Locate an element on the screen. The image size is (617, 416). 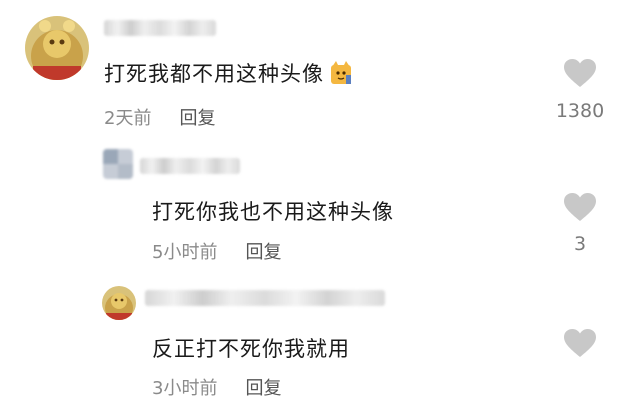
comment-body: 反正打不死你我就用 is located at coordinates (251, 349).